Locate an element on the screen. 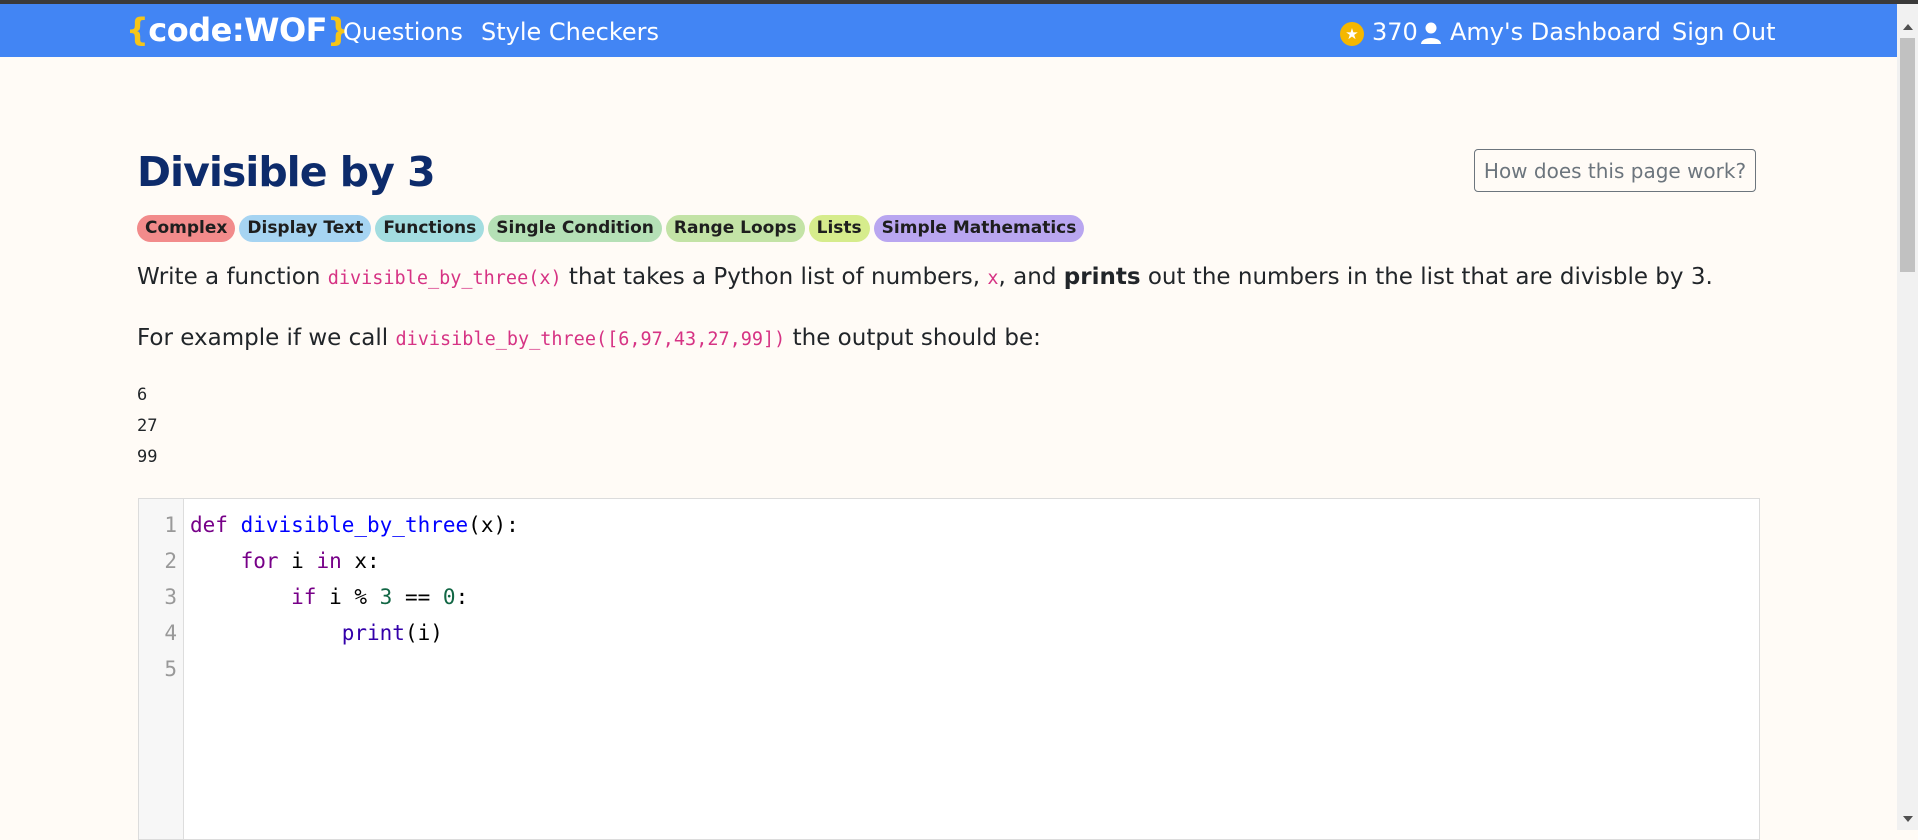  code-token: x: is located at coordinates (360, 561).